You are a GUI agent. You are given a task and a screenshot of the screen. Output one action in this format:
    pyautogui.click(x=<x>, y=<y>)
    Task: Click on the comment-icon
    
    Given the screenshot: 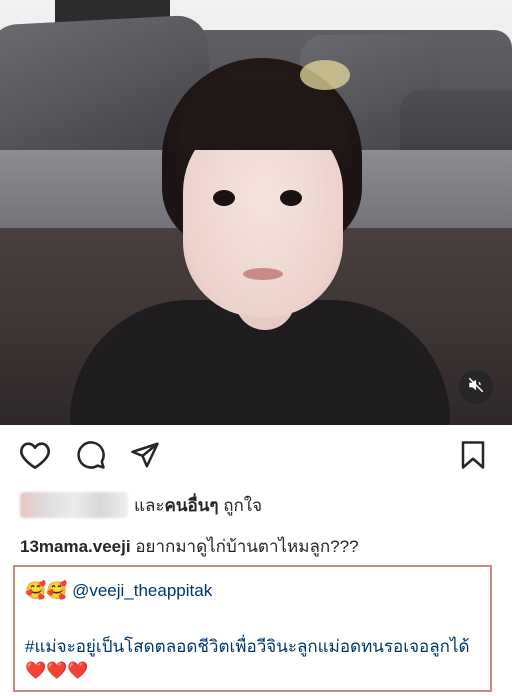 What is the action you would take?
    pyautogui.click(x=91, y=457)
    